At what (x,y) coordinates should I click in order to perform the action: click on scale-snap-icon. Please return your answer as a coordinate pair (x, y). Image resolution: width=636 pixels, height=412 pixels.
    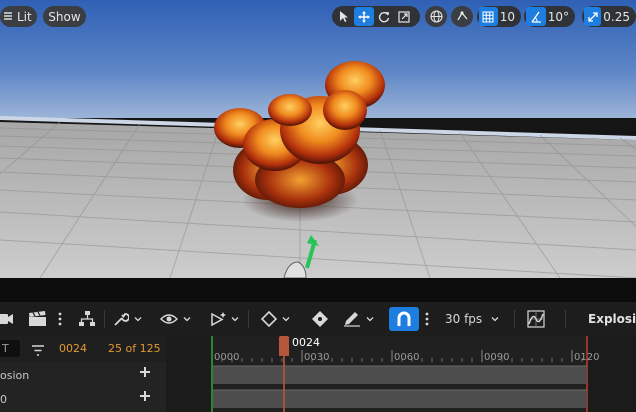
    Looking at the image, I should click on (592, 16).